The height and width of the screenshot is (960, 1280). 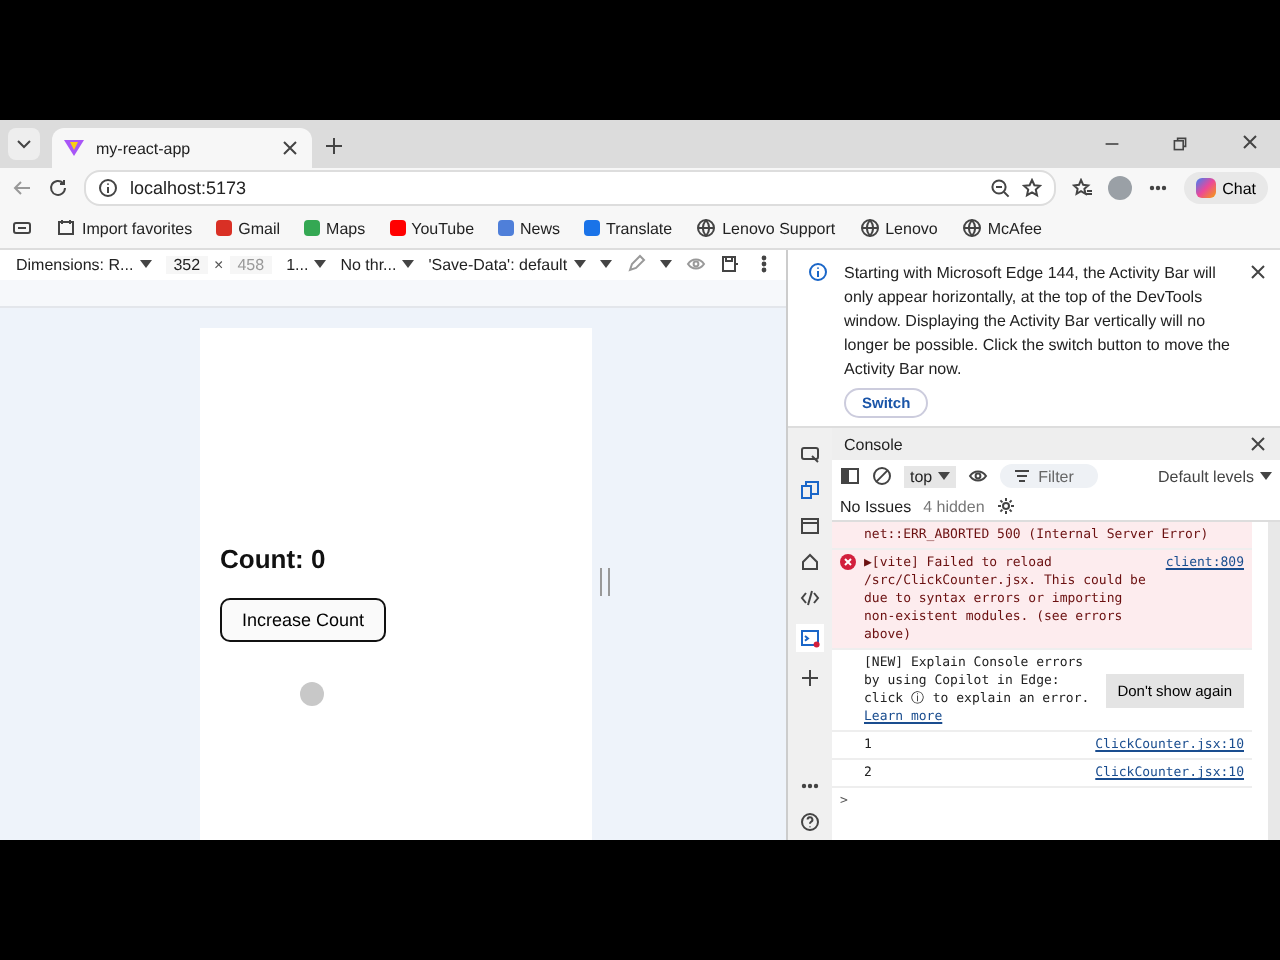 I want to click on touch-cursor-icon, so click(x=312, y=694).